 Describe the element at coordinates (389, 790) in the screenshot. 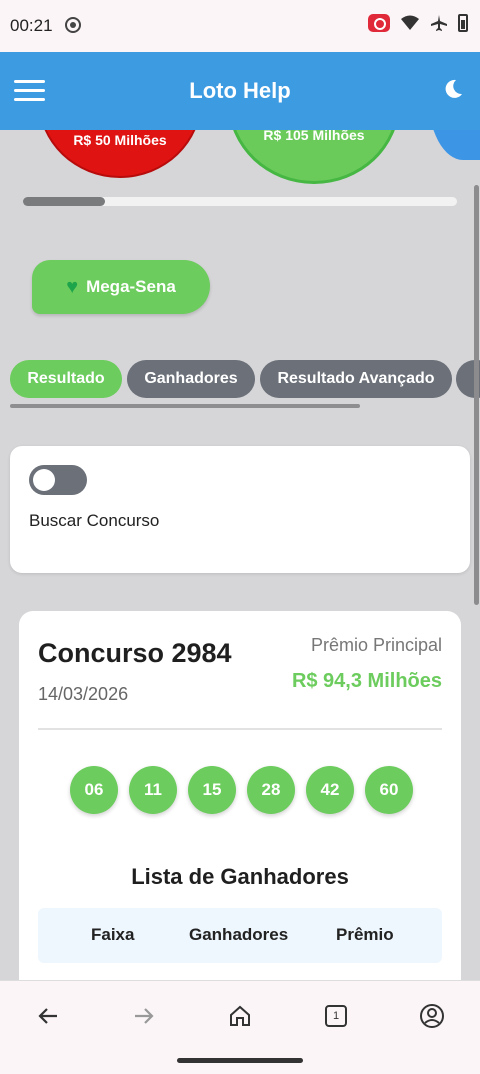

I see `number-ball: 60` at that location.